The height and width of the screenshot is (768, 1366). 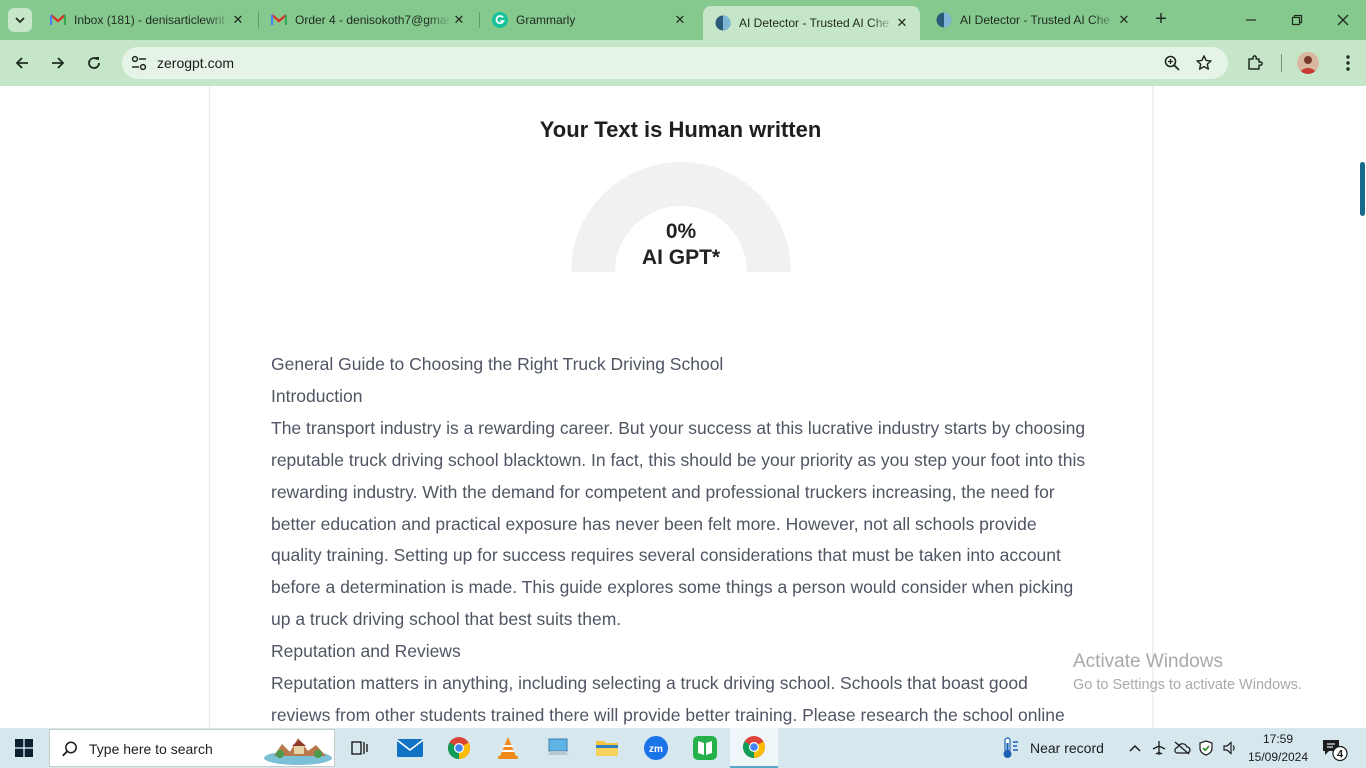 I want to click on chevron-down-icon, so click(x=20, y=20).